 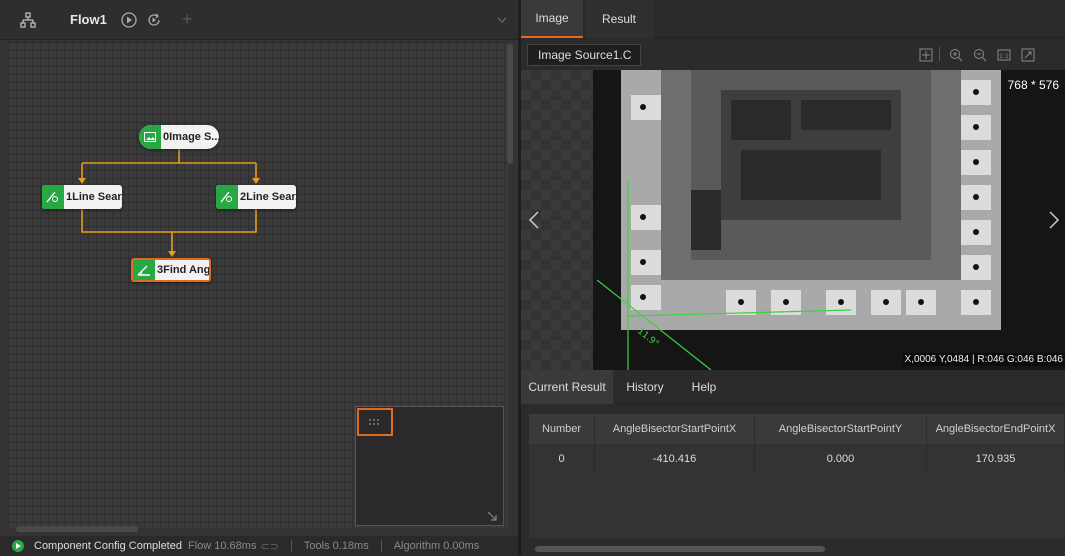 What do you see at coordinates (567, 387) in the screenshot?
I see `tab-current-result: Current Result` at bounding box center [567, 387].